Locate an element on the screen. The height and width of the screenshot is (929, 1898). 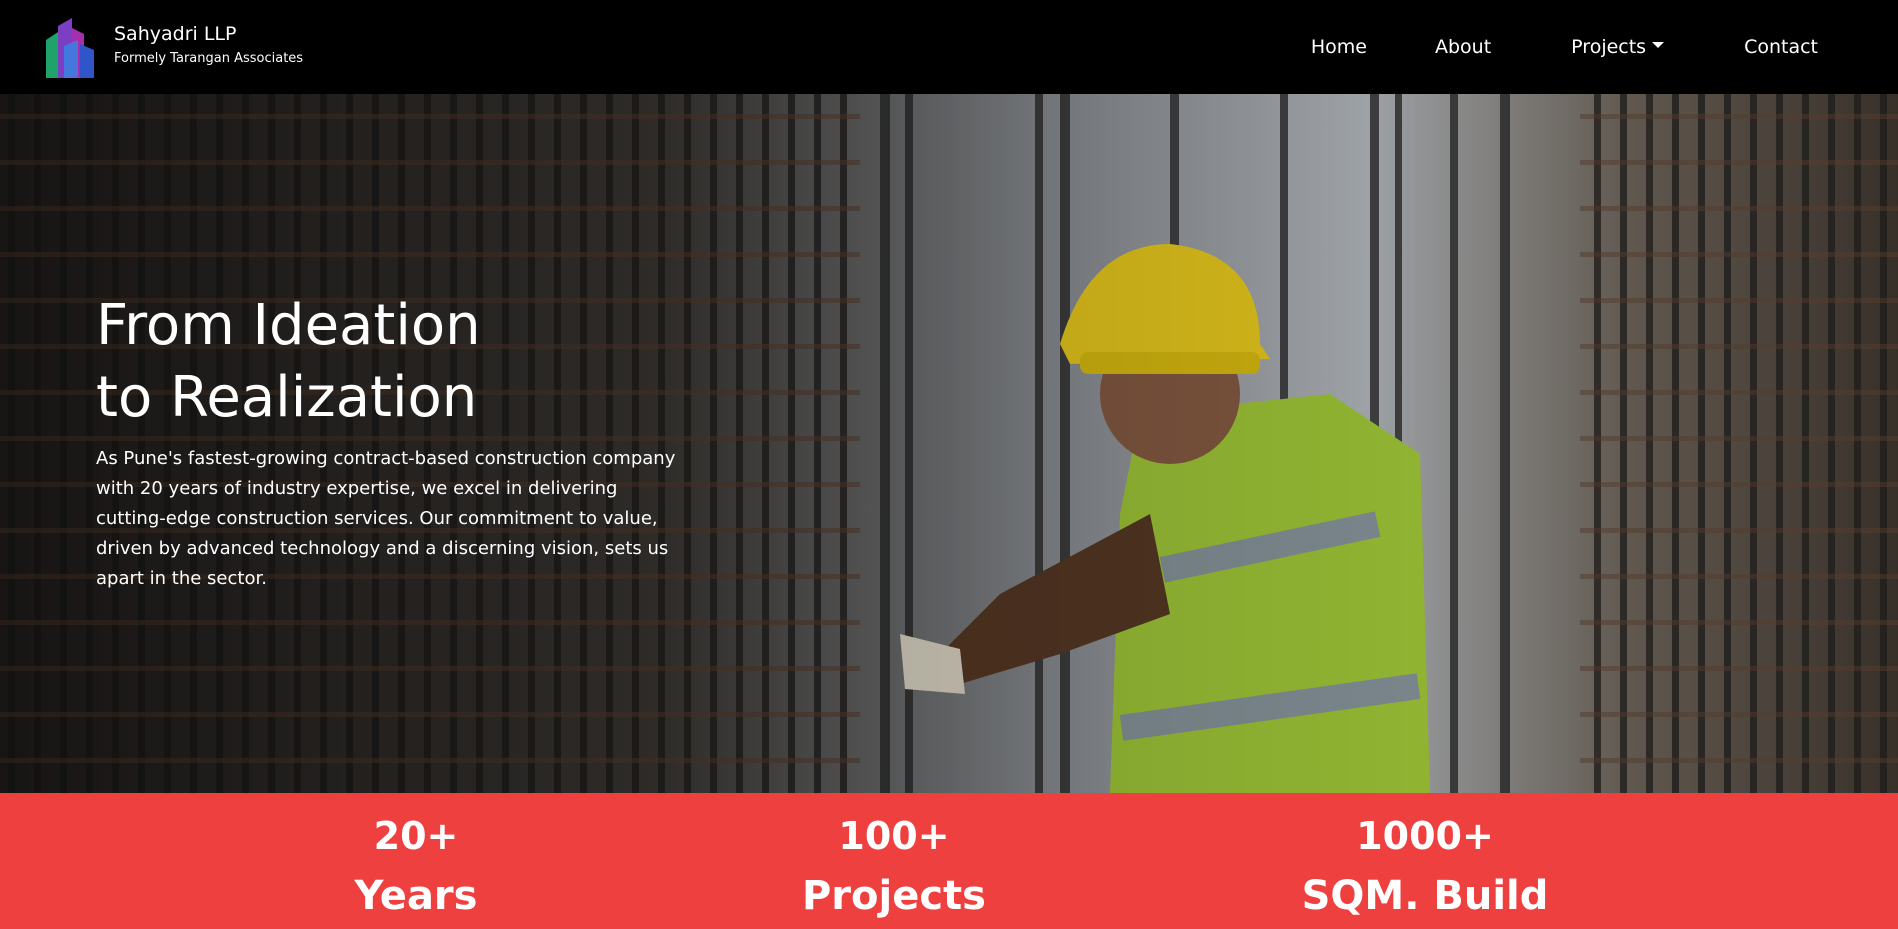
nav-dropdown-projects: Projects is located at coordinates (1618, 47).